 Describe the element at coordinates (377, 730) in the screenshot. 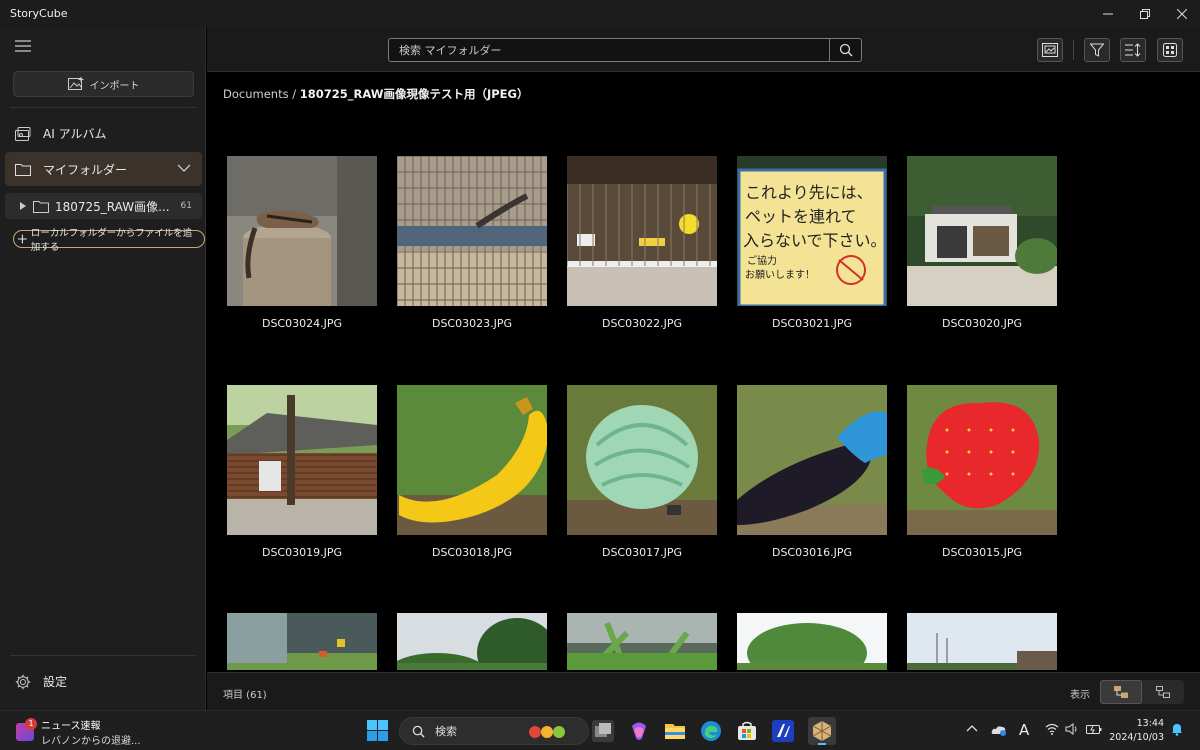

I see `windows-start-icon` at that location.